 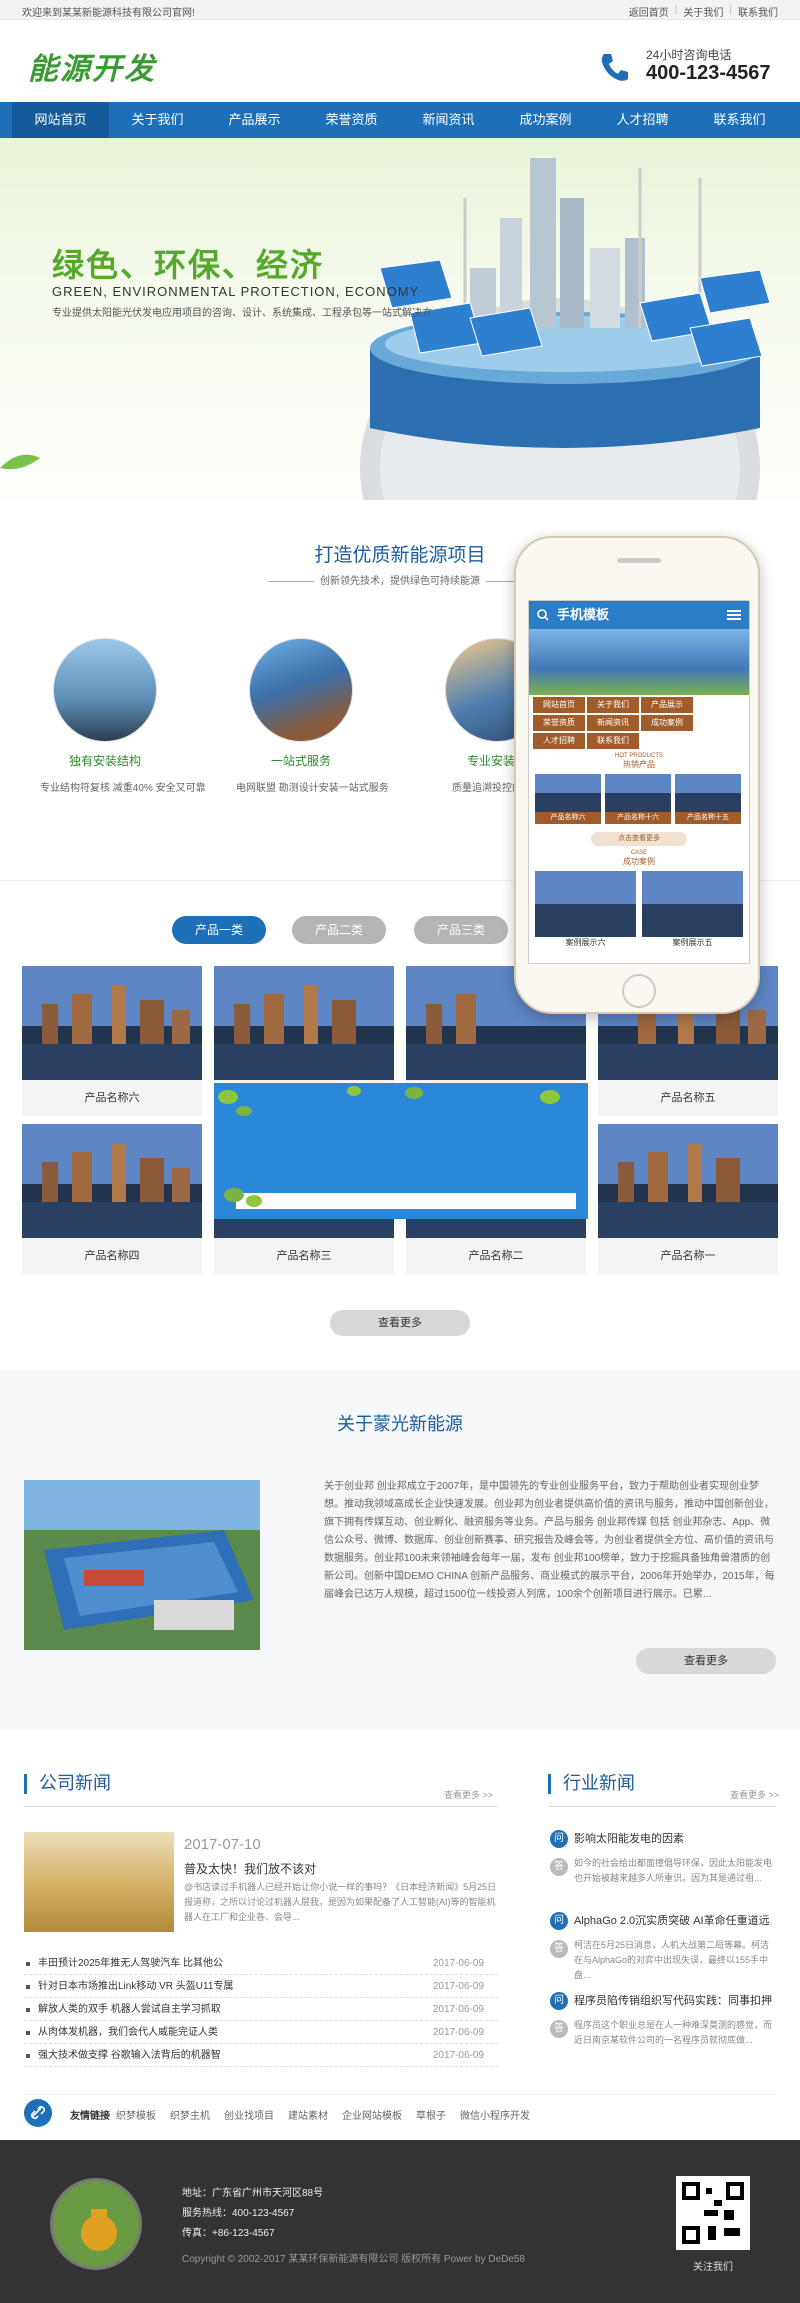 What do you see at coordinates (401, 1151) in the screenshot?
I see `leaf-overlay-banner` at bounding box center [401, 1151].